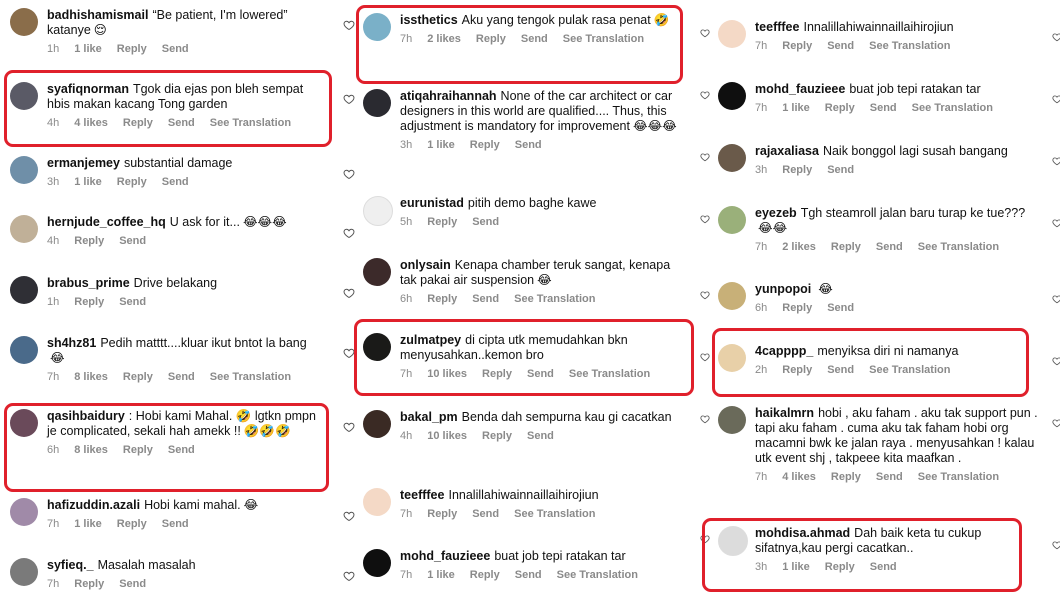 Image resolution: width=1060 pixels, height=600 pixels. What do you see at coordinates (432, 203) in the screenshot?
I see `comment-username: eurunistad` at bounding box center [432, 203].